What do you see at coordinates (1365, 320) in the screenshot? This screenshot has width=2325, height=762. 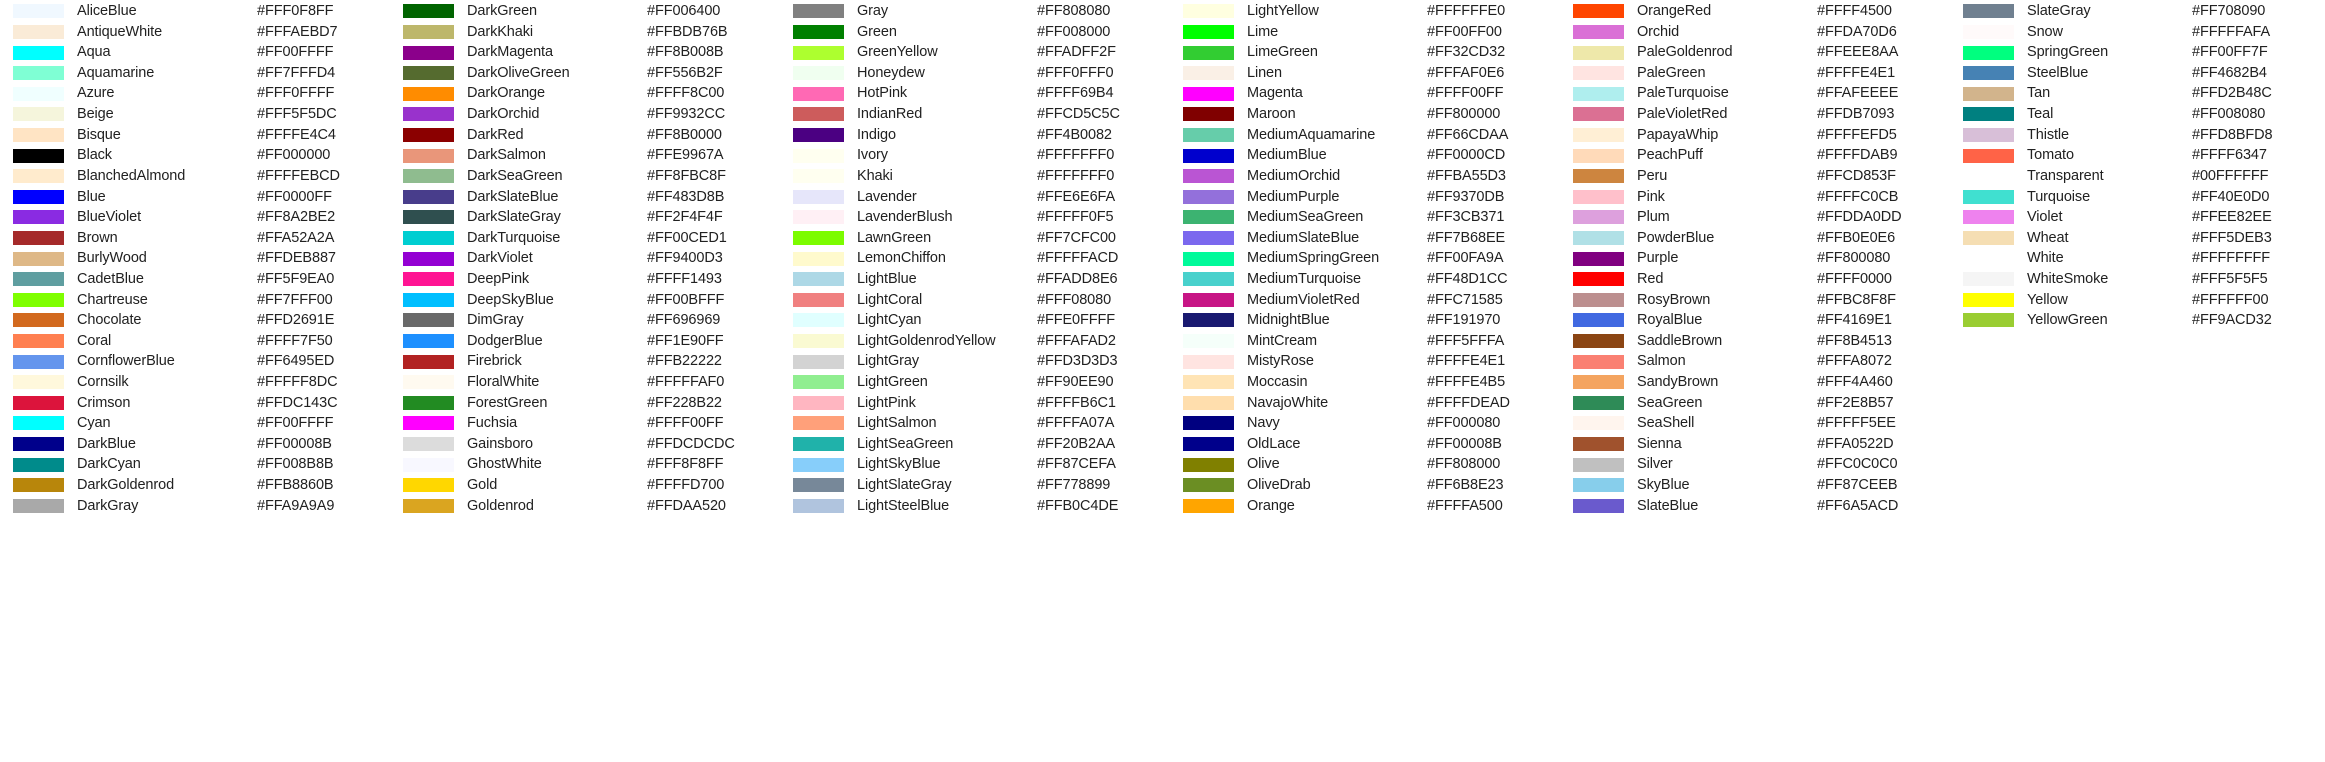 I see `color-row: MidnightBlue #FF191970` at bounding box center [1365, 320].